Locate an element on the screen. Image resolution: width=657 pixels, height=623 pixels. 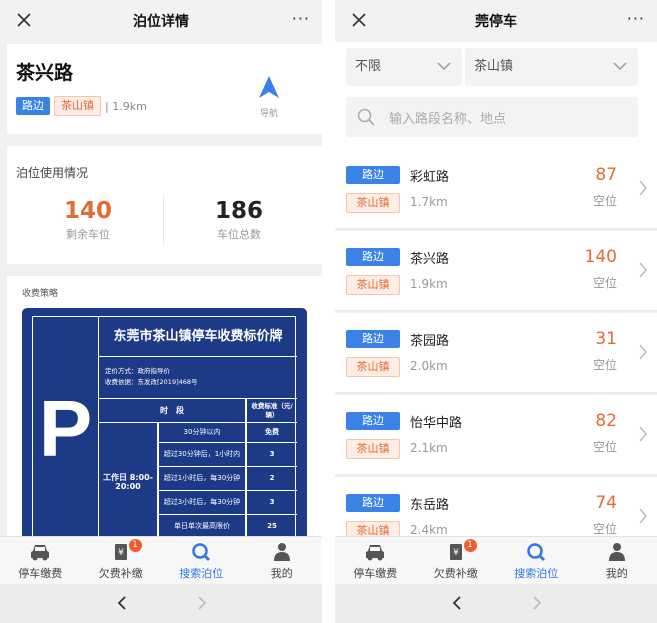
list-item: 路边 茶山镇 茶园路 2.0km 31 空位 is located at coordinates (496, 353).